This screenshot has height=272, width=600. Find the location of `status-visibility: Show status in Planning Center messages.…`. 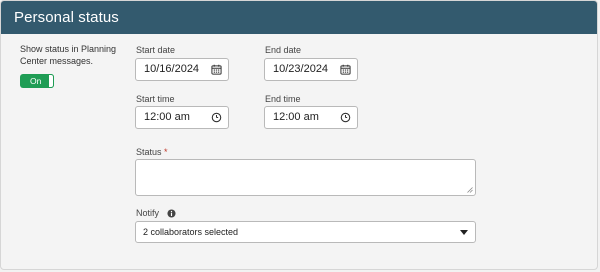

status-visibility: Show status in Planning Center messages.… is located at coordinates (75, 65).